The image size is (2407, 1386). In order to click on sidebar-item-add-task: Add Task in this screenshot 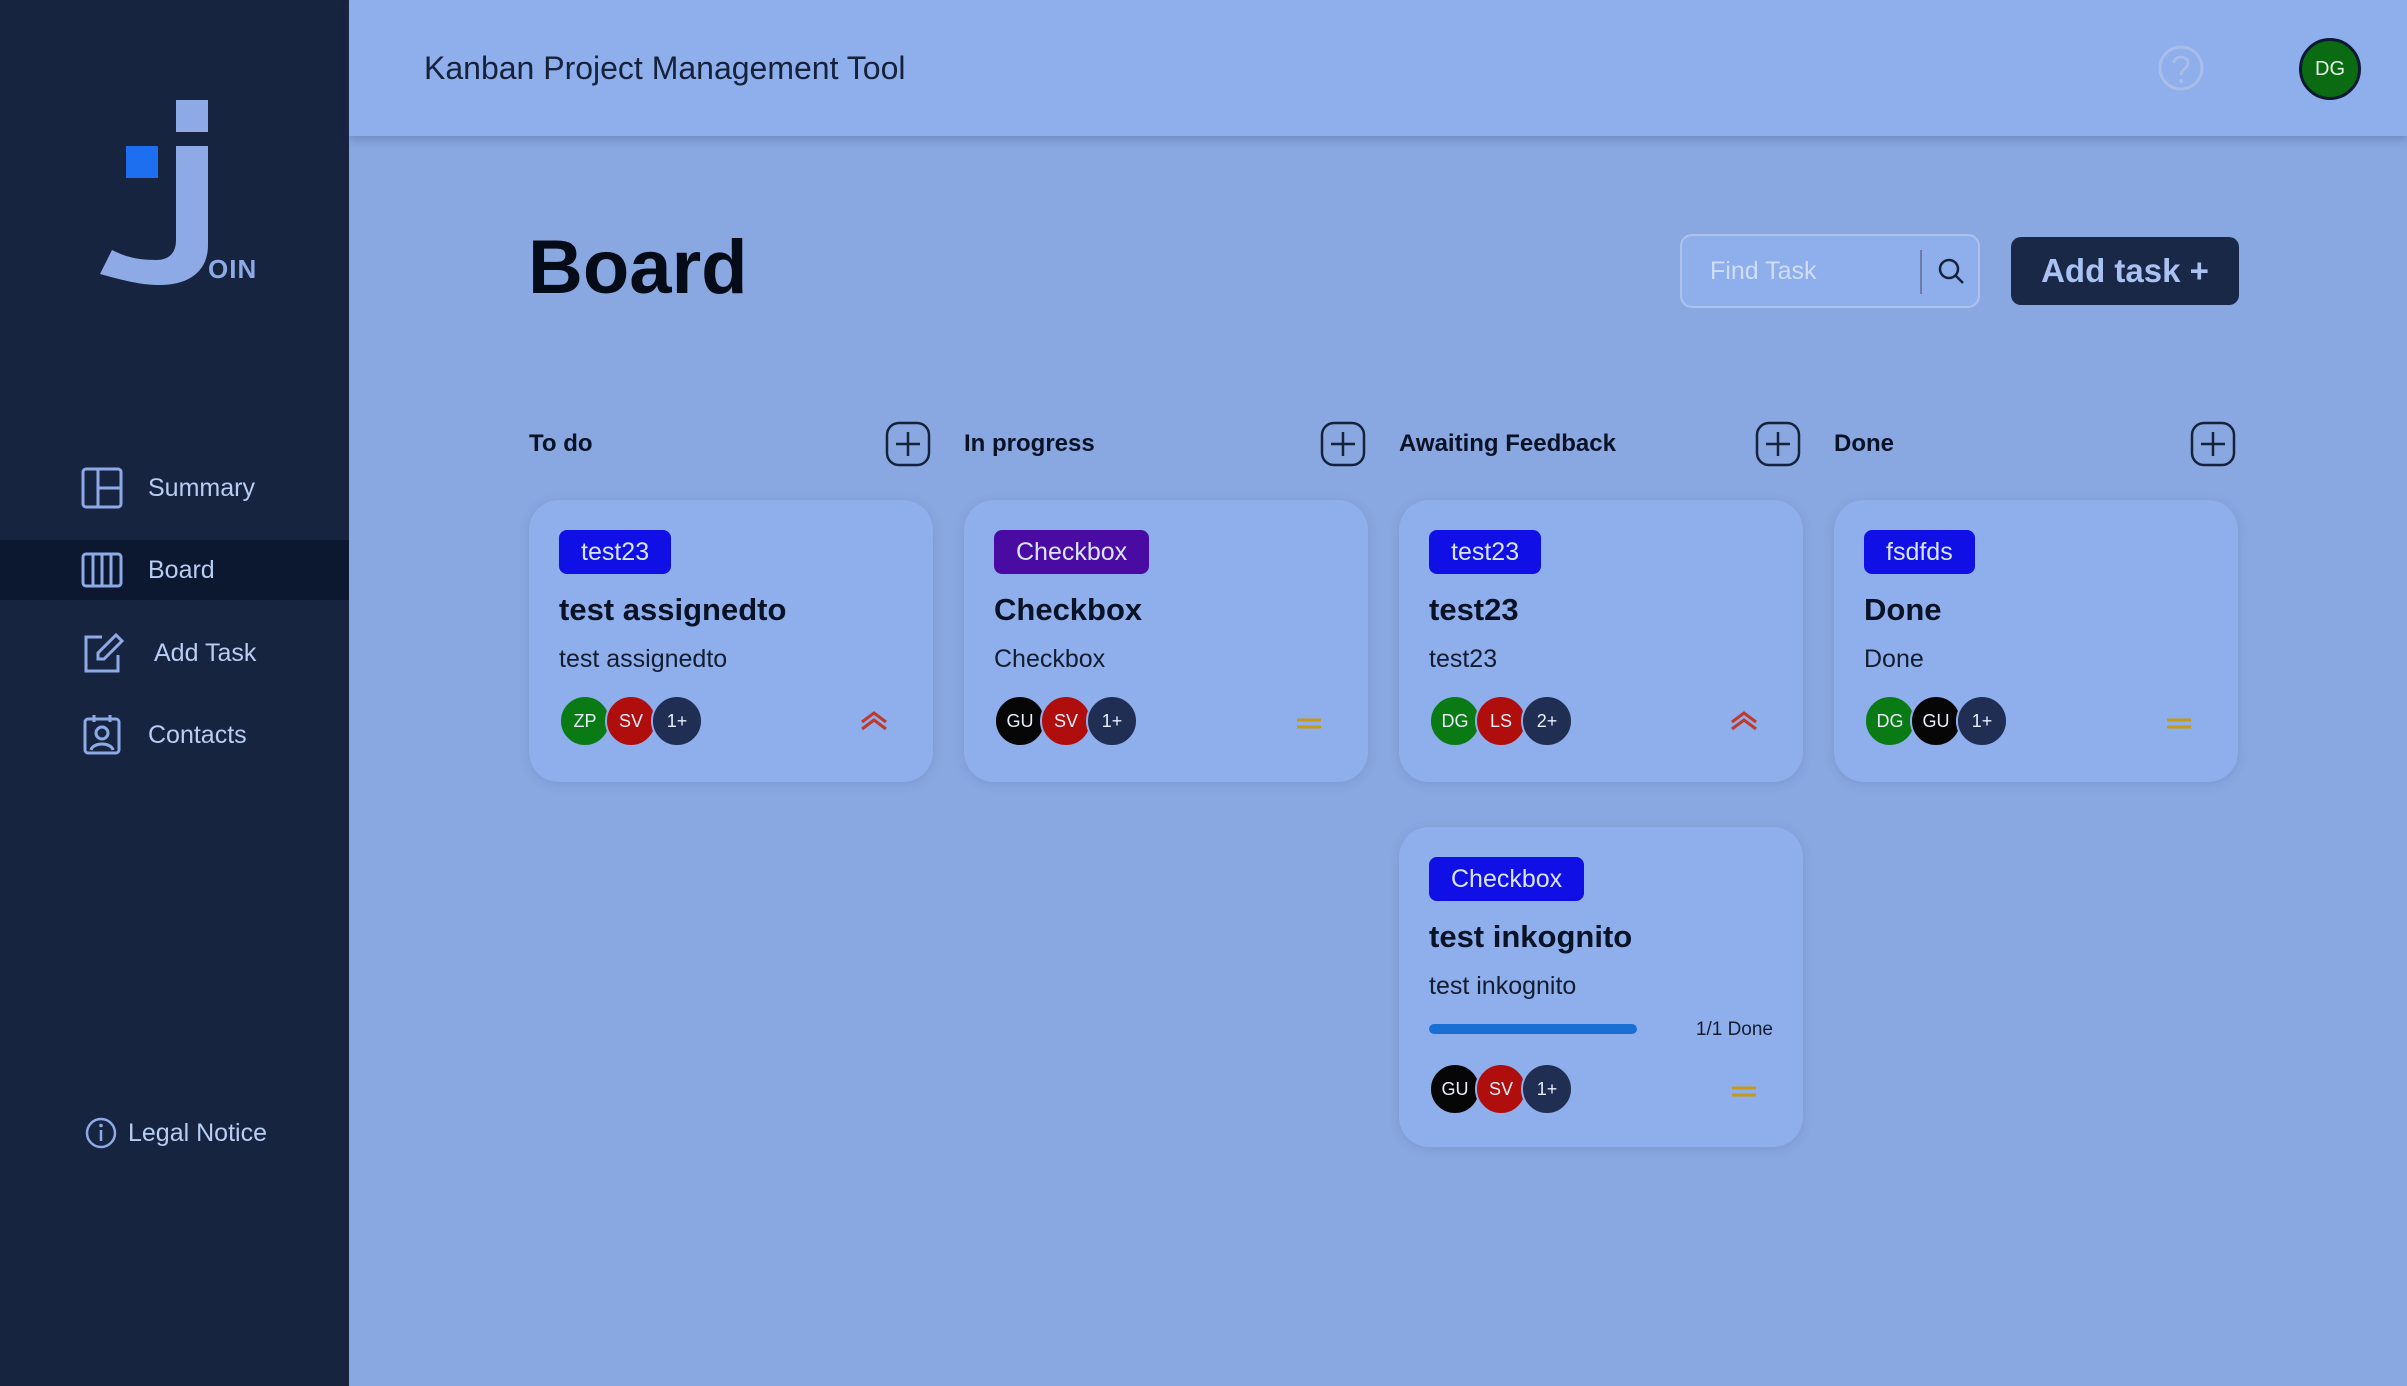, I will do `click(174, 653)`.